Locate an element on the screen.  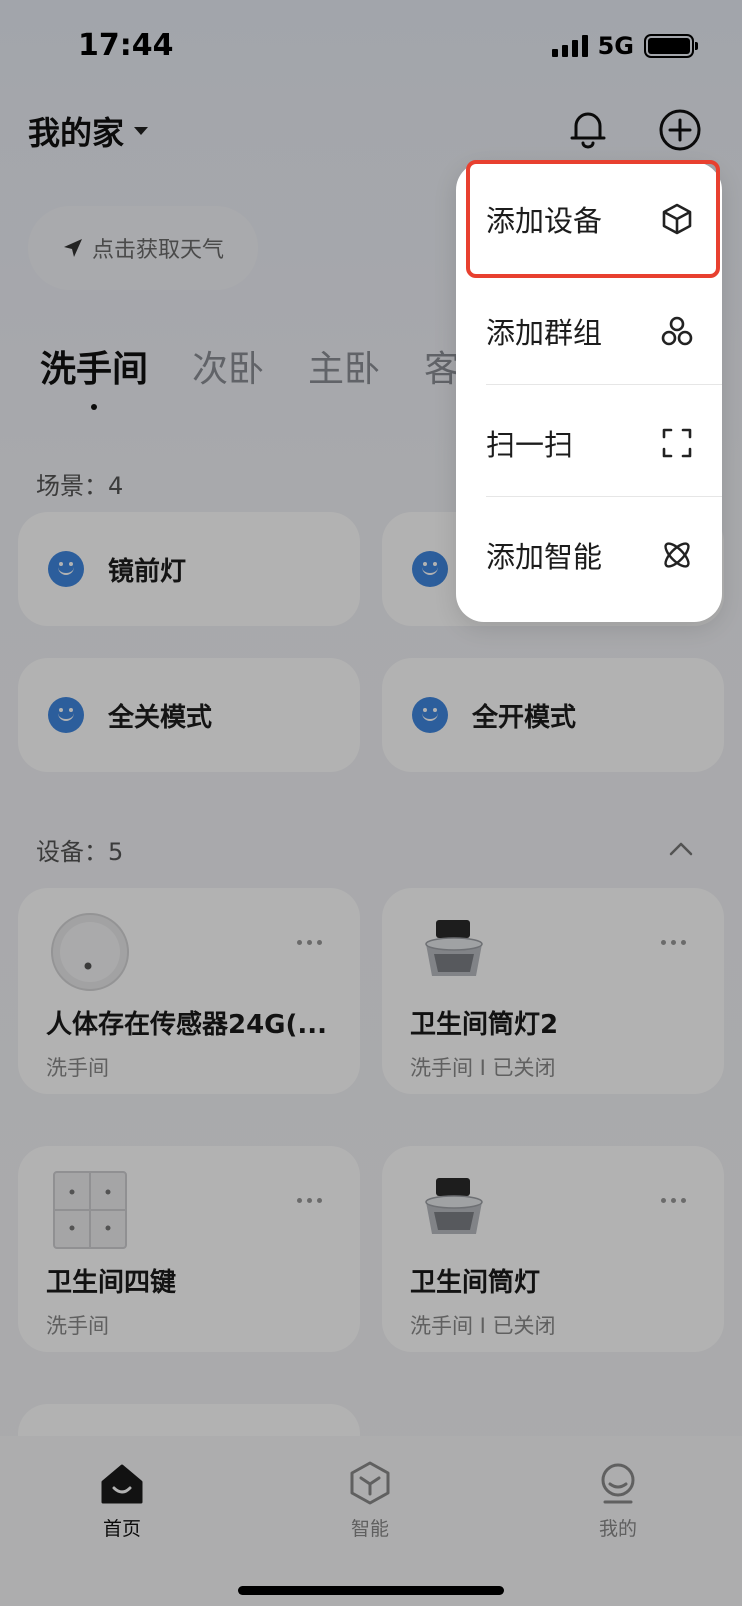
menu-add-smart-label: 添加智能 is located at coordinates (544, 557).